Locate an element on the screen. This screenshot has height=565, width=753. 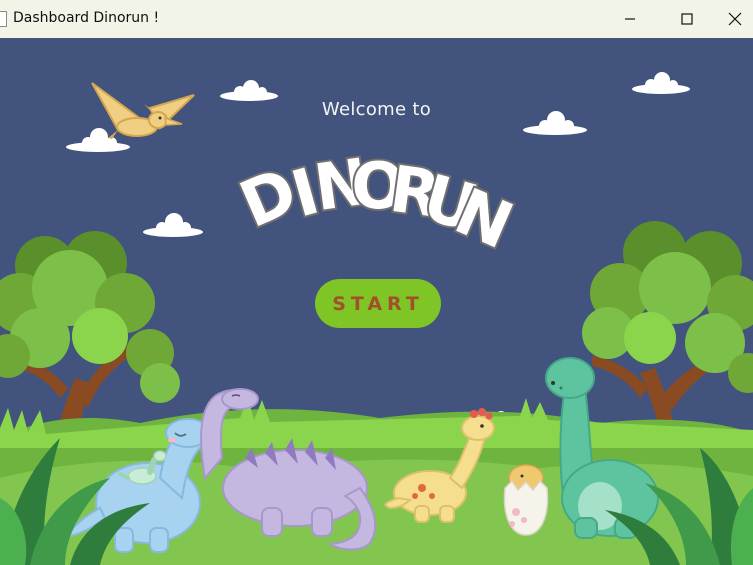
maximize-icon is located at coordinates (687, 19).